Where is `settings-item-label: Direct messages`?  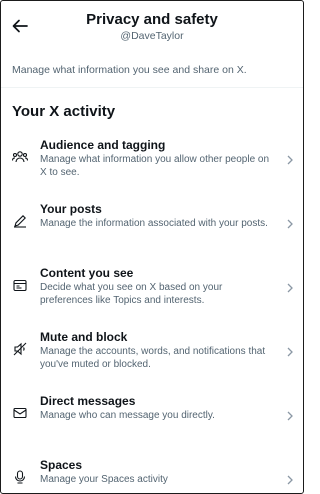 settings-item-label: Direct messages is located at coordinates (88, 401).